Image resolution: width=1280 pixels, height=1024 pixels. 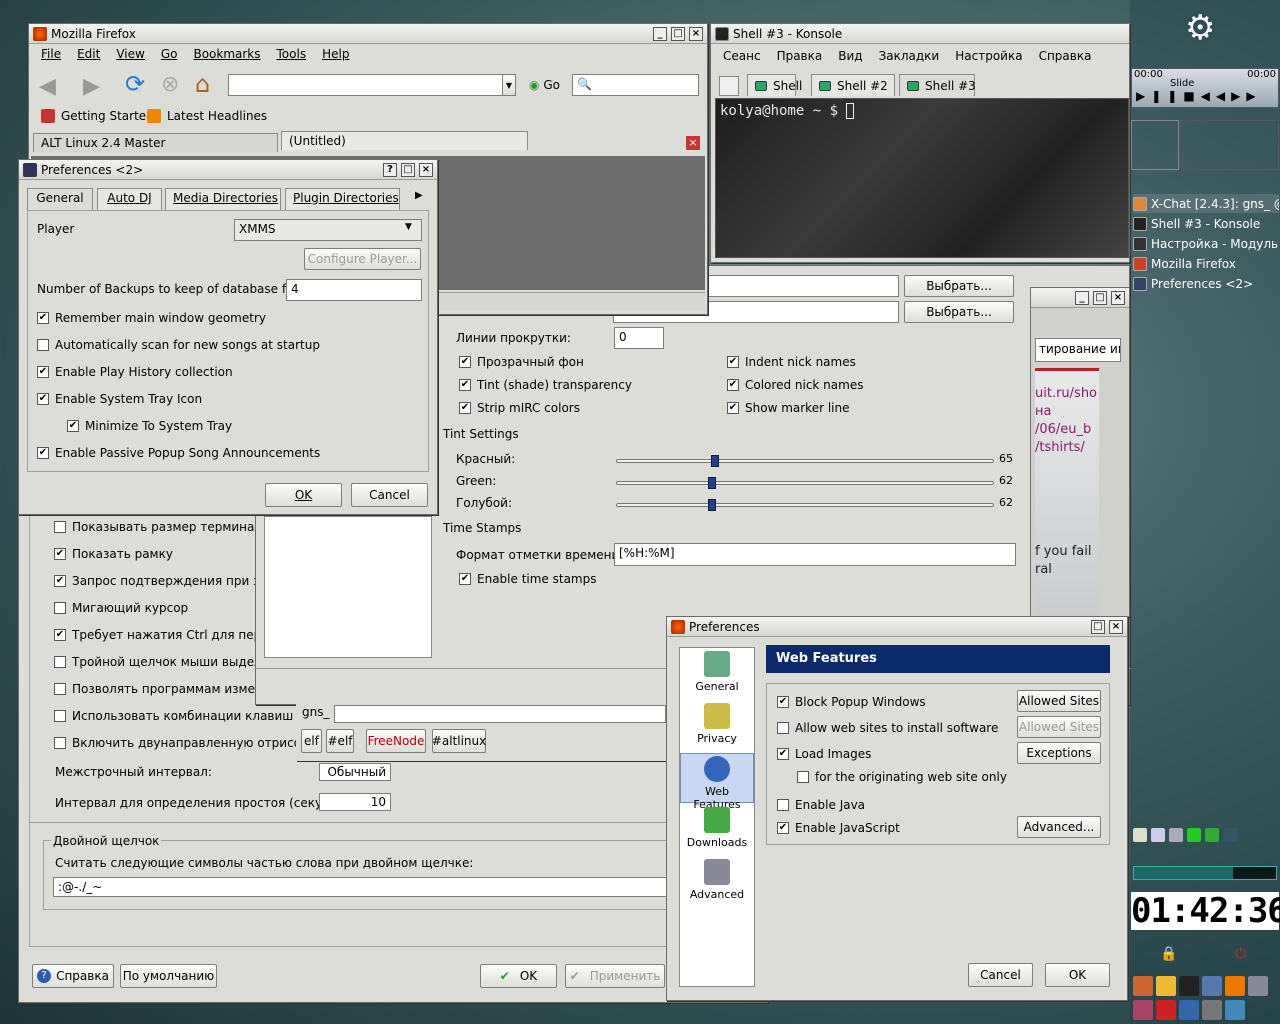 What do you see at coordinates (51, 54) in the screenshot?
I see `menu-item: File` at bounding box center [51, 54].